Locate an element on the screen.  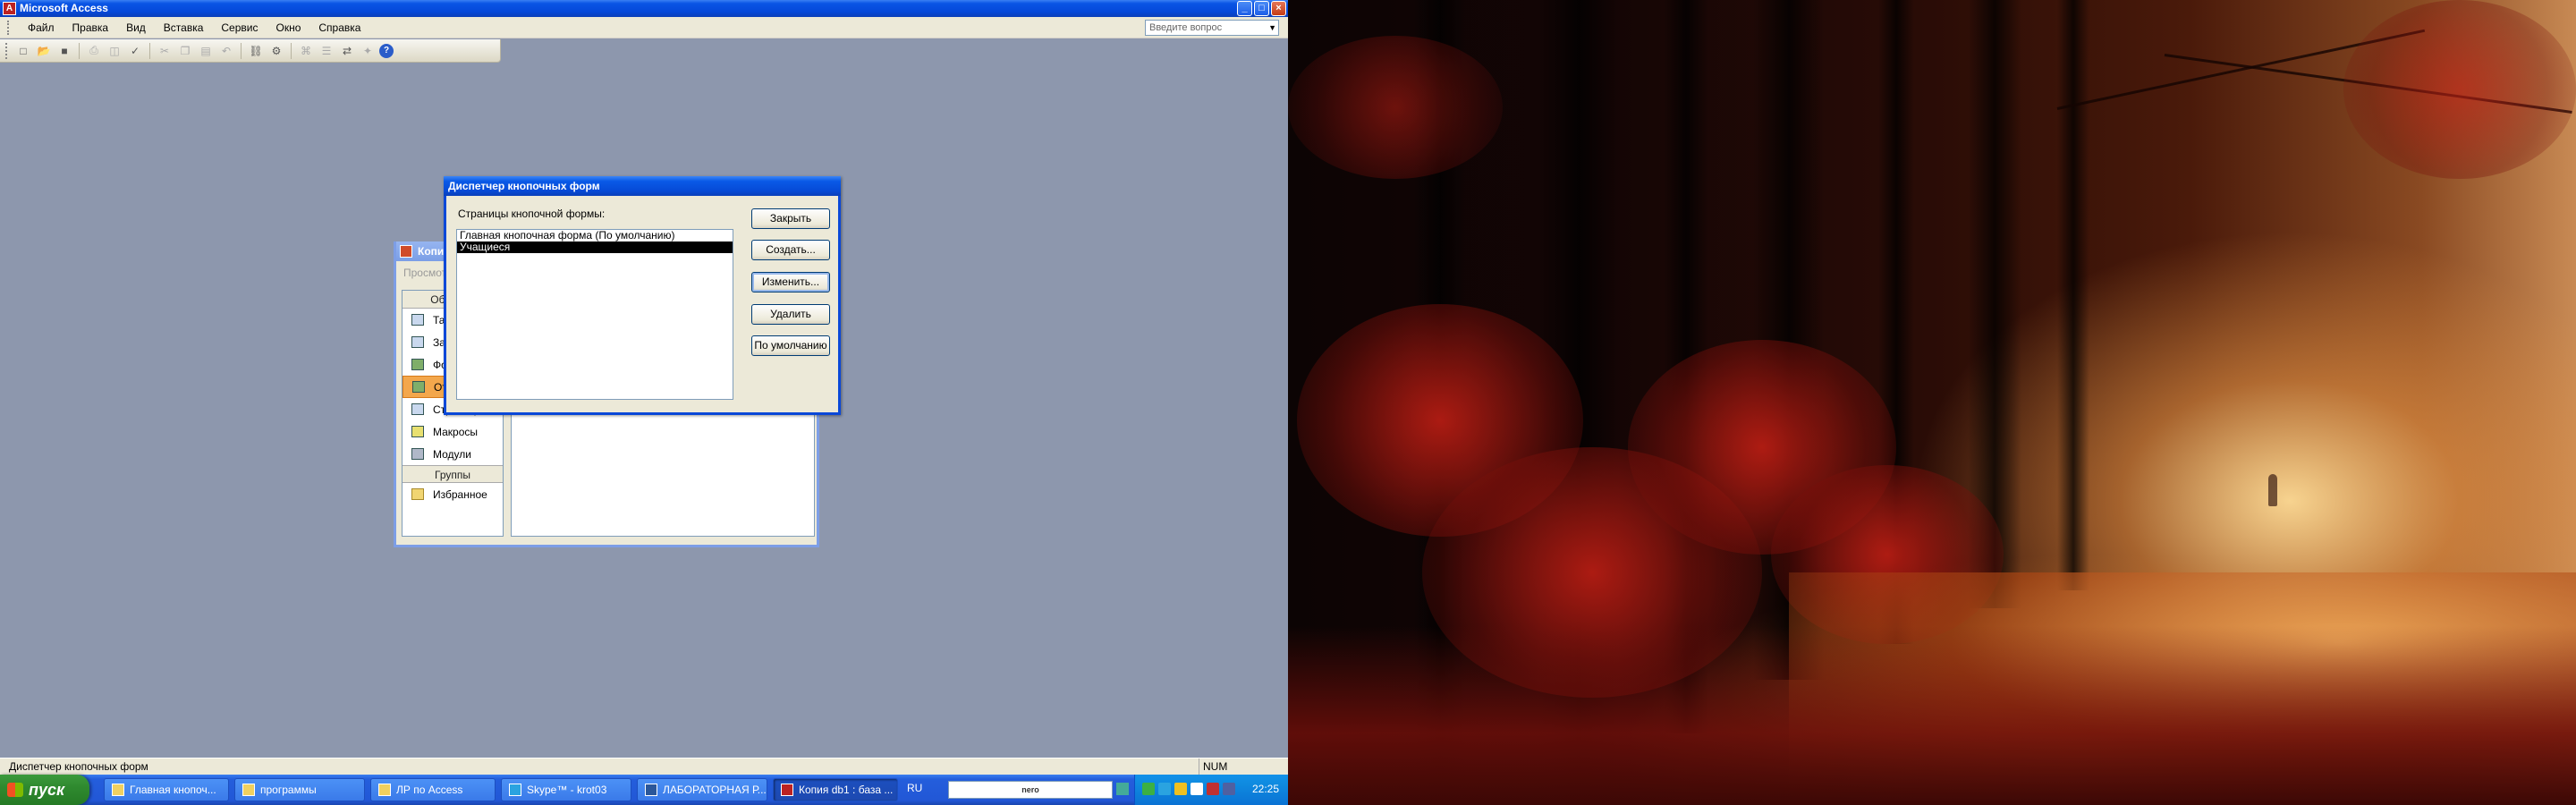
menu-tools: Сервис is located at coordinates (239, 27).